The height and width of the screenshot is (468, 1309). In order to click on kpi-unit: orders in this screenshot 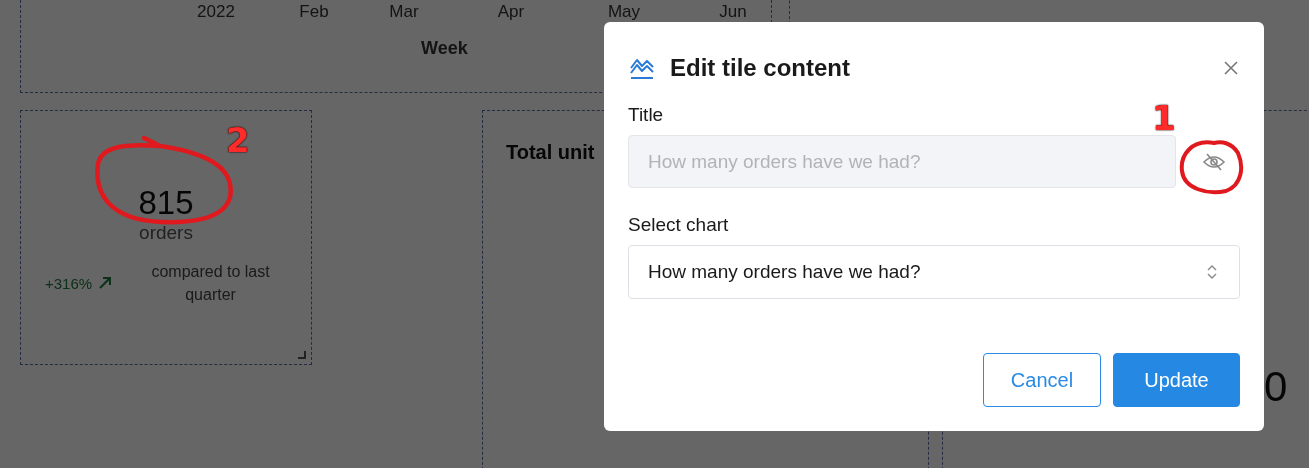, I will do `click(166, 233)`.